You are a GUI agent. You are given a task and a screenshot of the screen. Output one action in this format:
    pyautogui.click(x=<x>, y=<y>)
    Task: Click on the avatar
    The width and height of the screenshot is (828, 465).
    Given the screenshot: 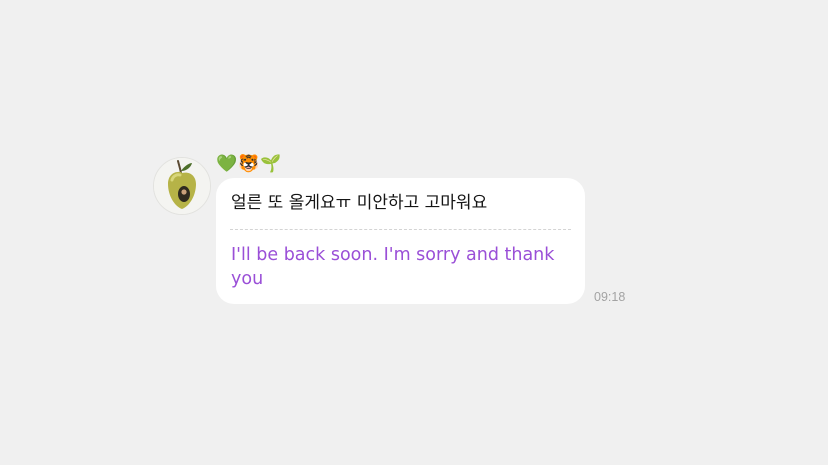 What is the action you would take?
    pyautogui.click(x=182, y=186)
    